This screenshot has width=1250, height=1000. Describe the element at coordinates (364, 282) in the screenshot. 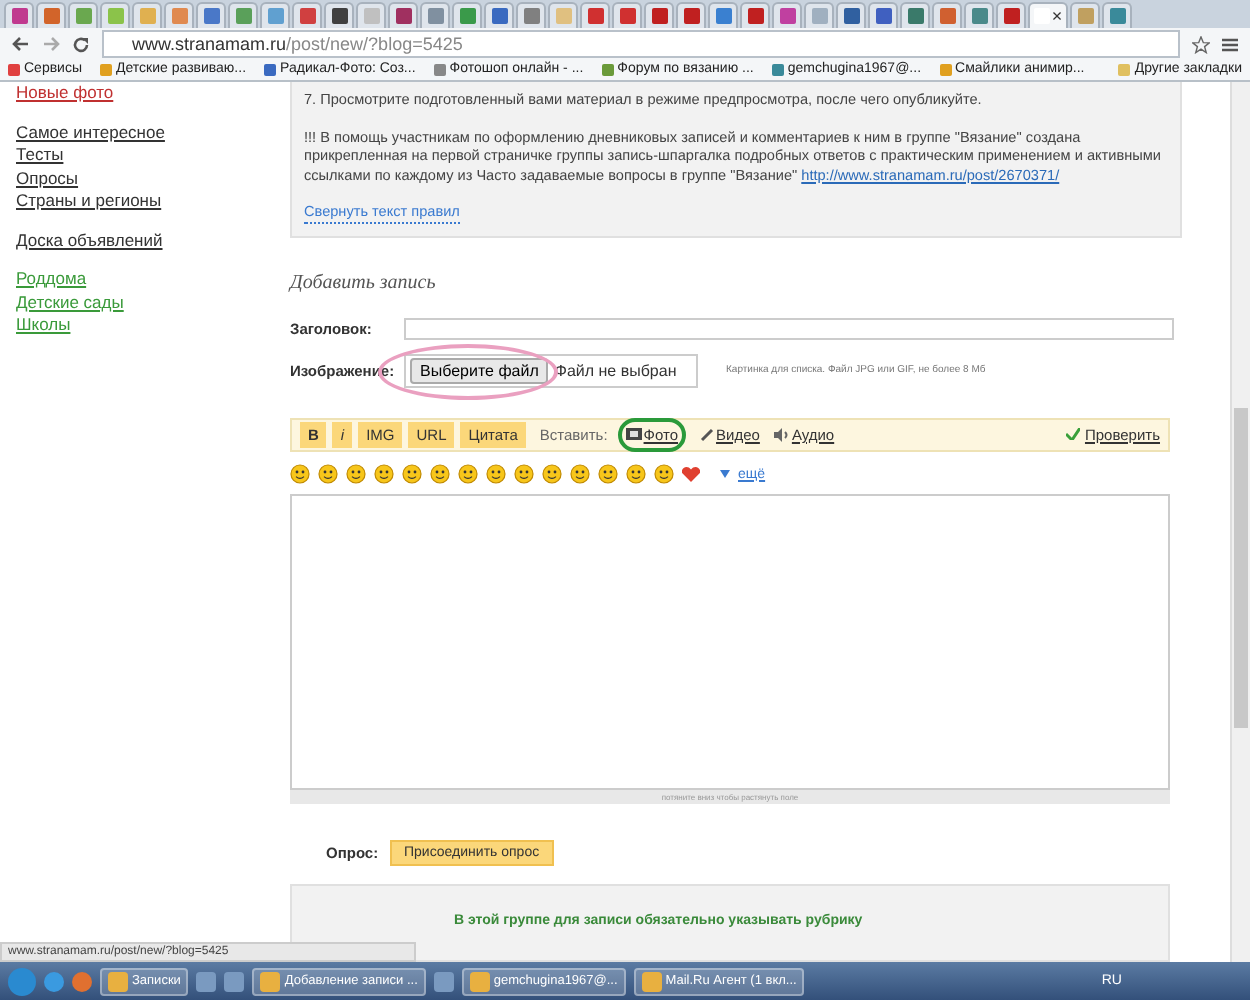

I see `form-heading: Добавить запись` at that location.